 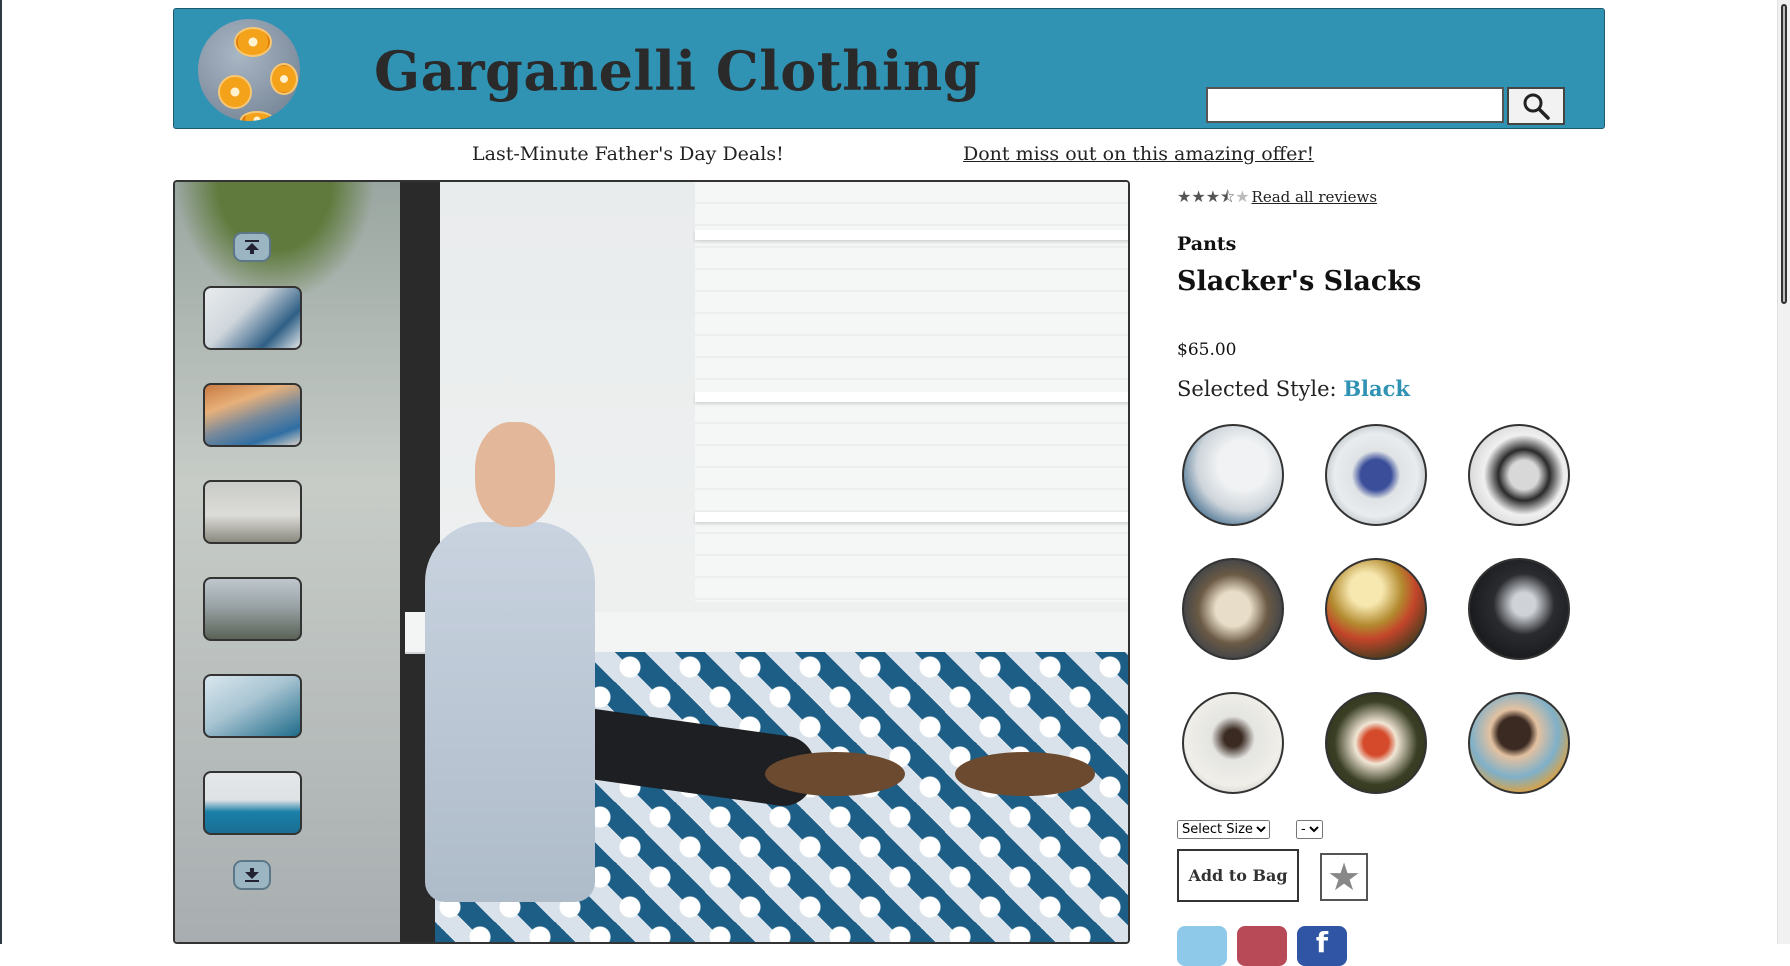 What do you see at coordinates (515, 474) in the screenshot?
I see `scene-person-head` at bounding box center [515, 474].